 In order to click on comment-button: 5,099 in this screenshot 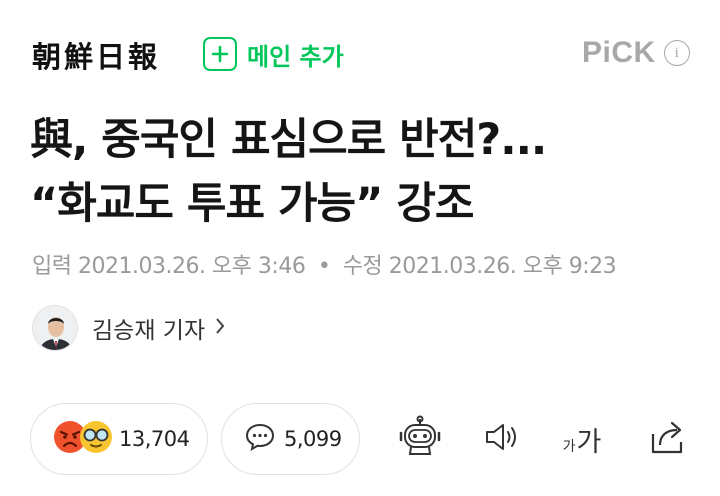, I will do `click(290, 439)`.